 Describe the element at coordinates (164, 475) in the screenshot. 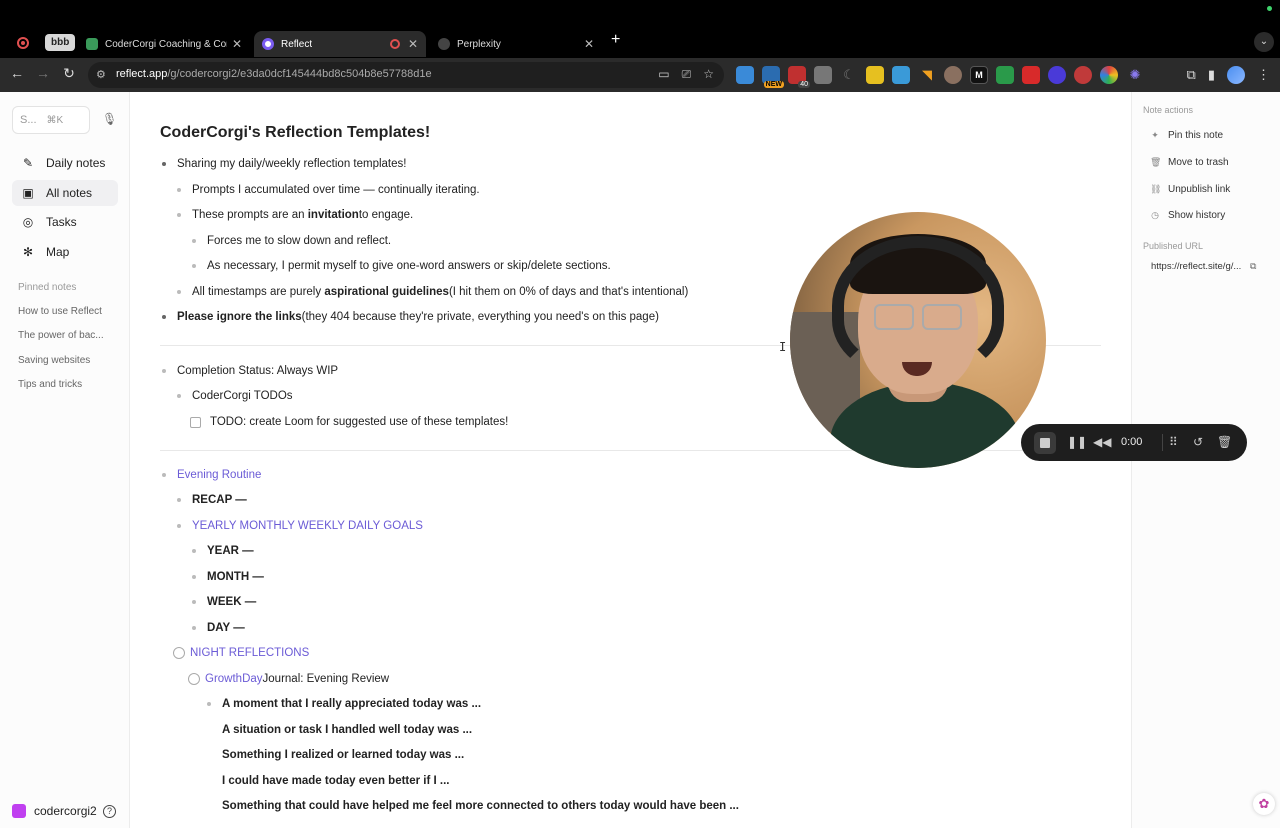

I see `bullet-icon` at that location.